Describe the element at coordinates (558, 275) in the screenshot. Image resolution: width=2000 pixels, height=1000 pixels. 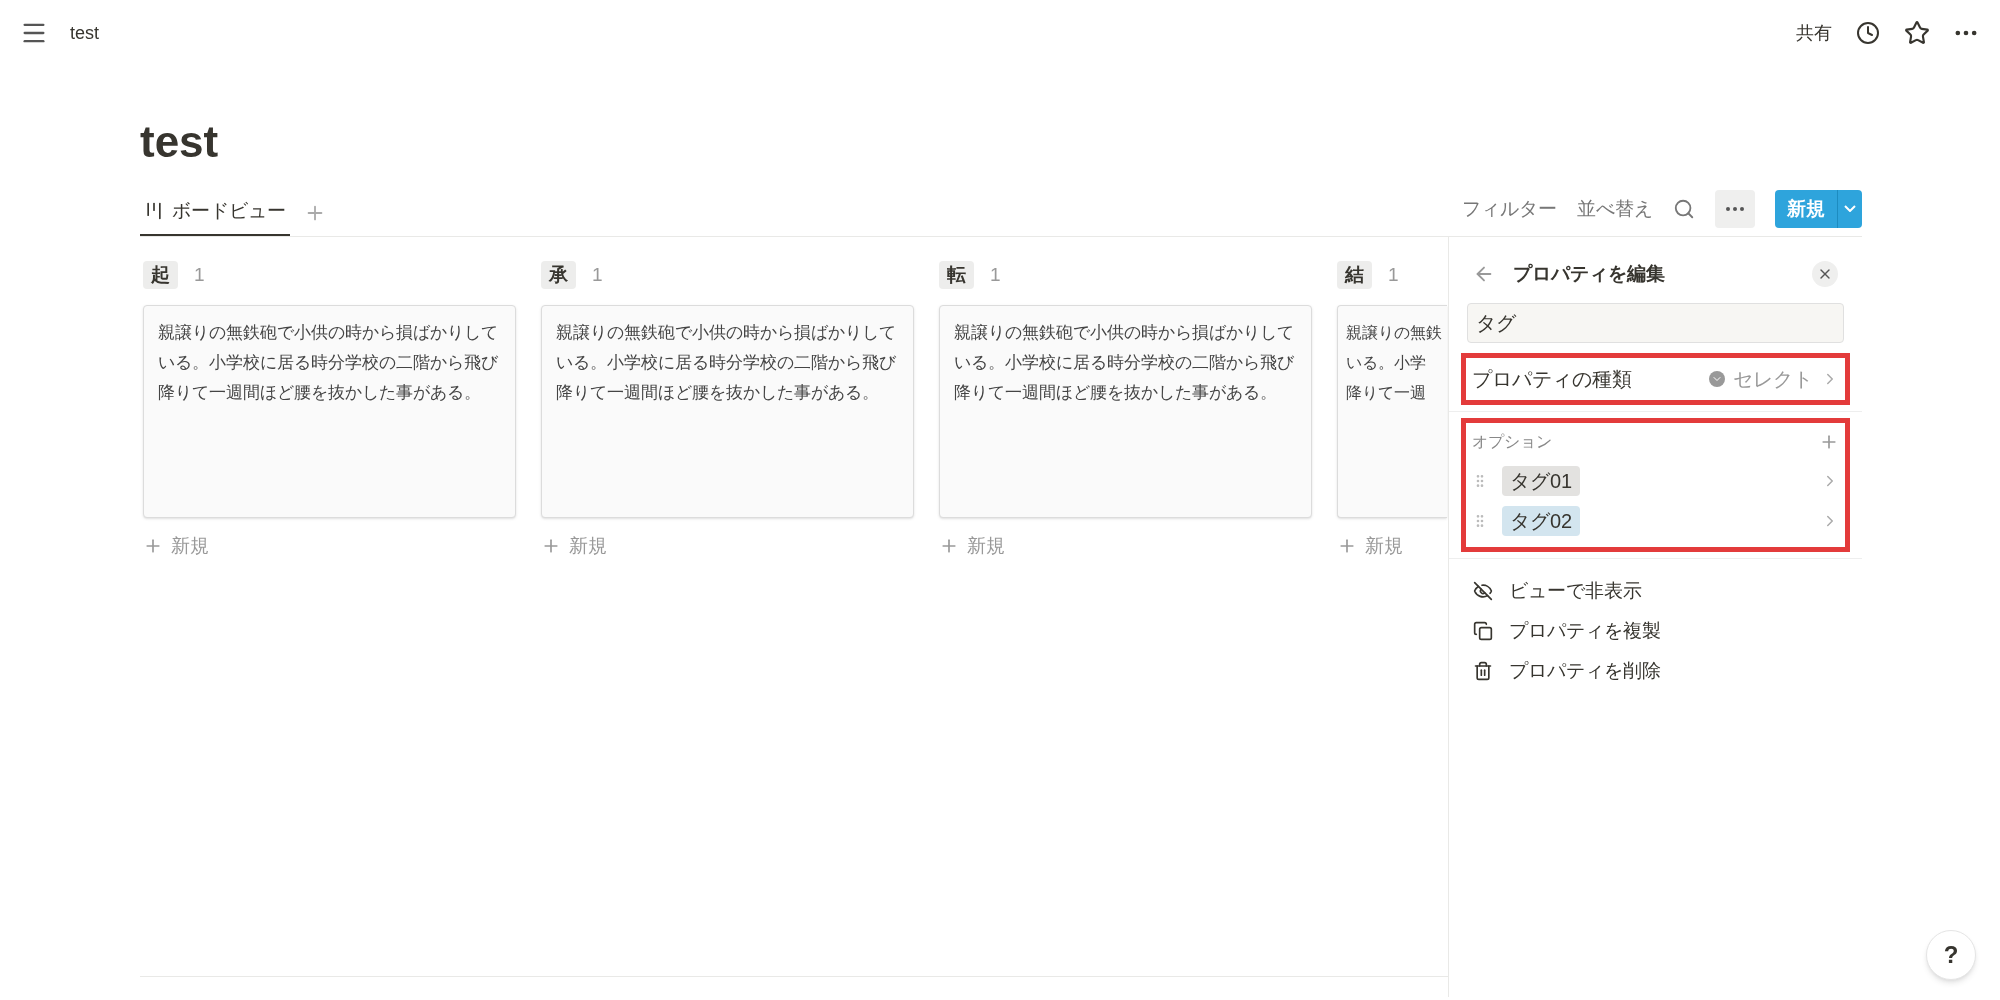
I see `group-tag: 承` at that location.